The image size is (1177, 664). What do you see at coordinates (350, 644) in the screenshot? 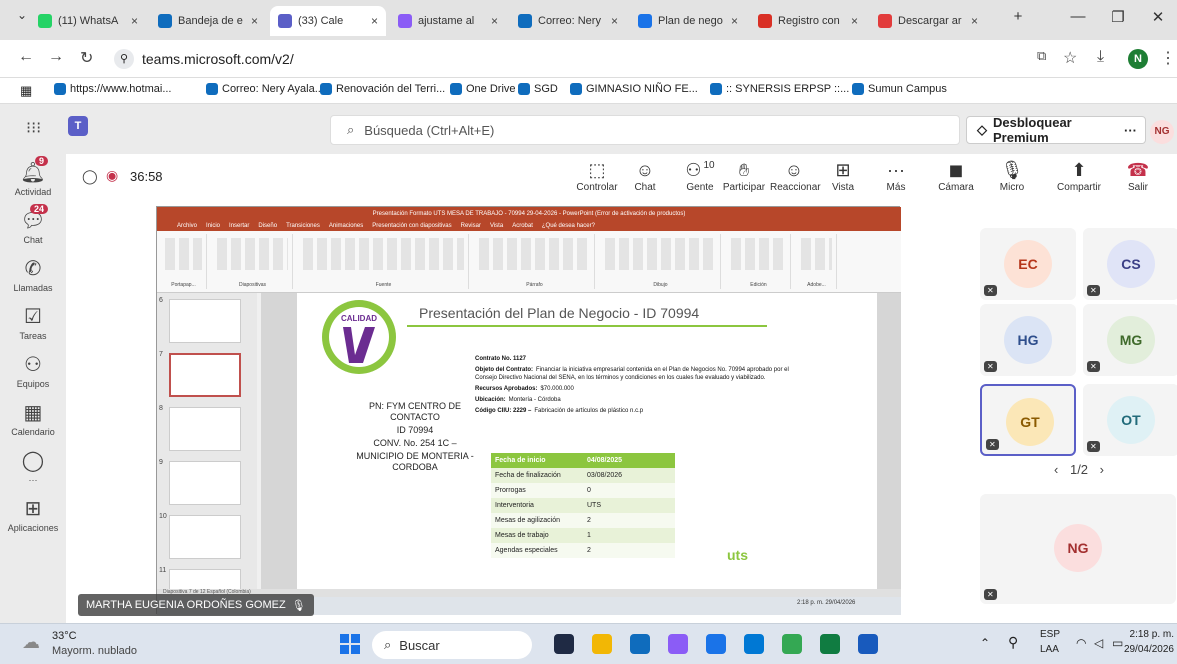
I see `start-icon` at bounding box center [350, 644].